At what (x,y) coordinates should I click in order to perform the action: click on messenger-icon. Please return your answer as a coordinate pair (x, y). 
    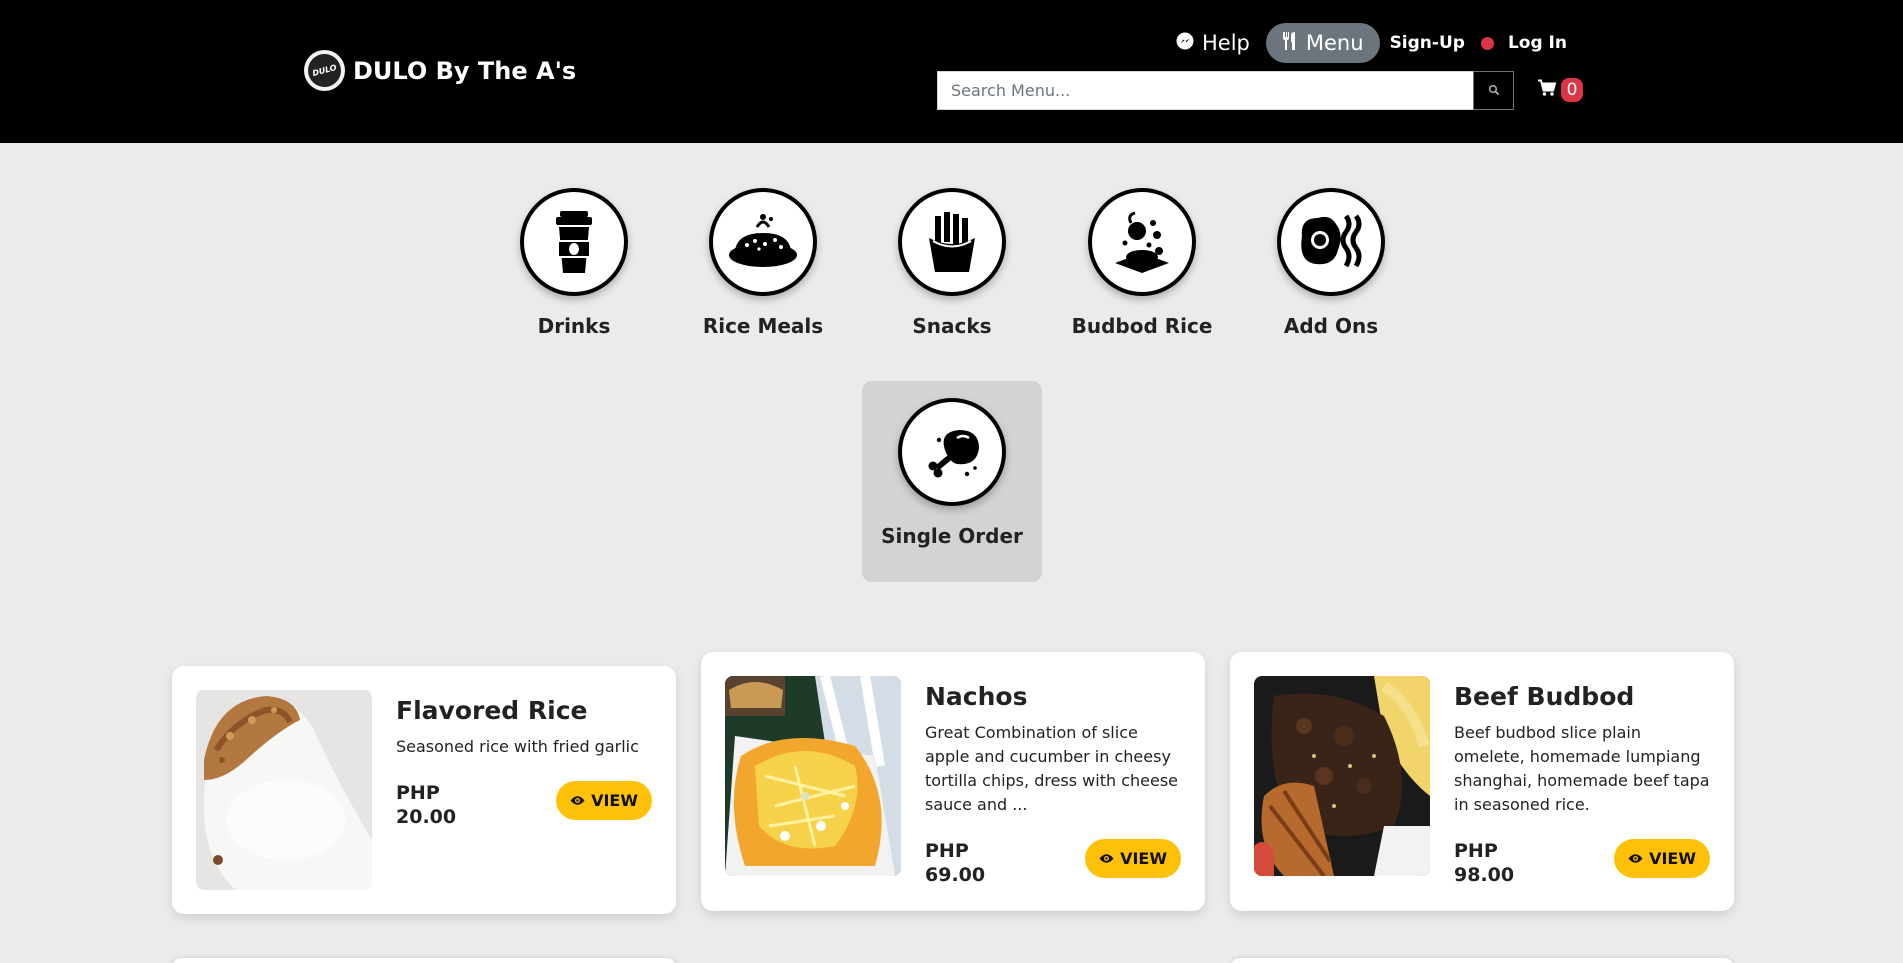
    Looking at the image, I should click on (1185, 43).